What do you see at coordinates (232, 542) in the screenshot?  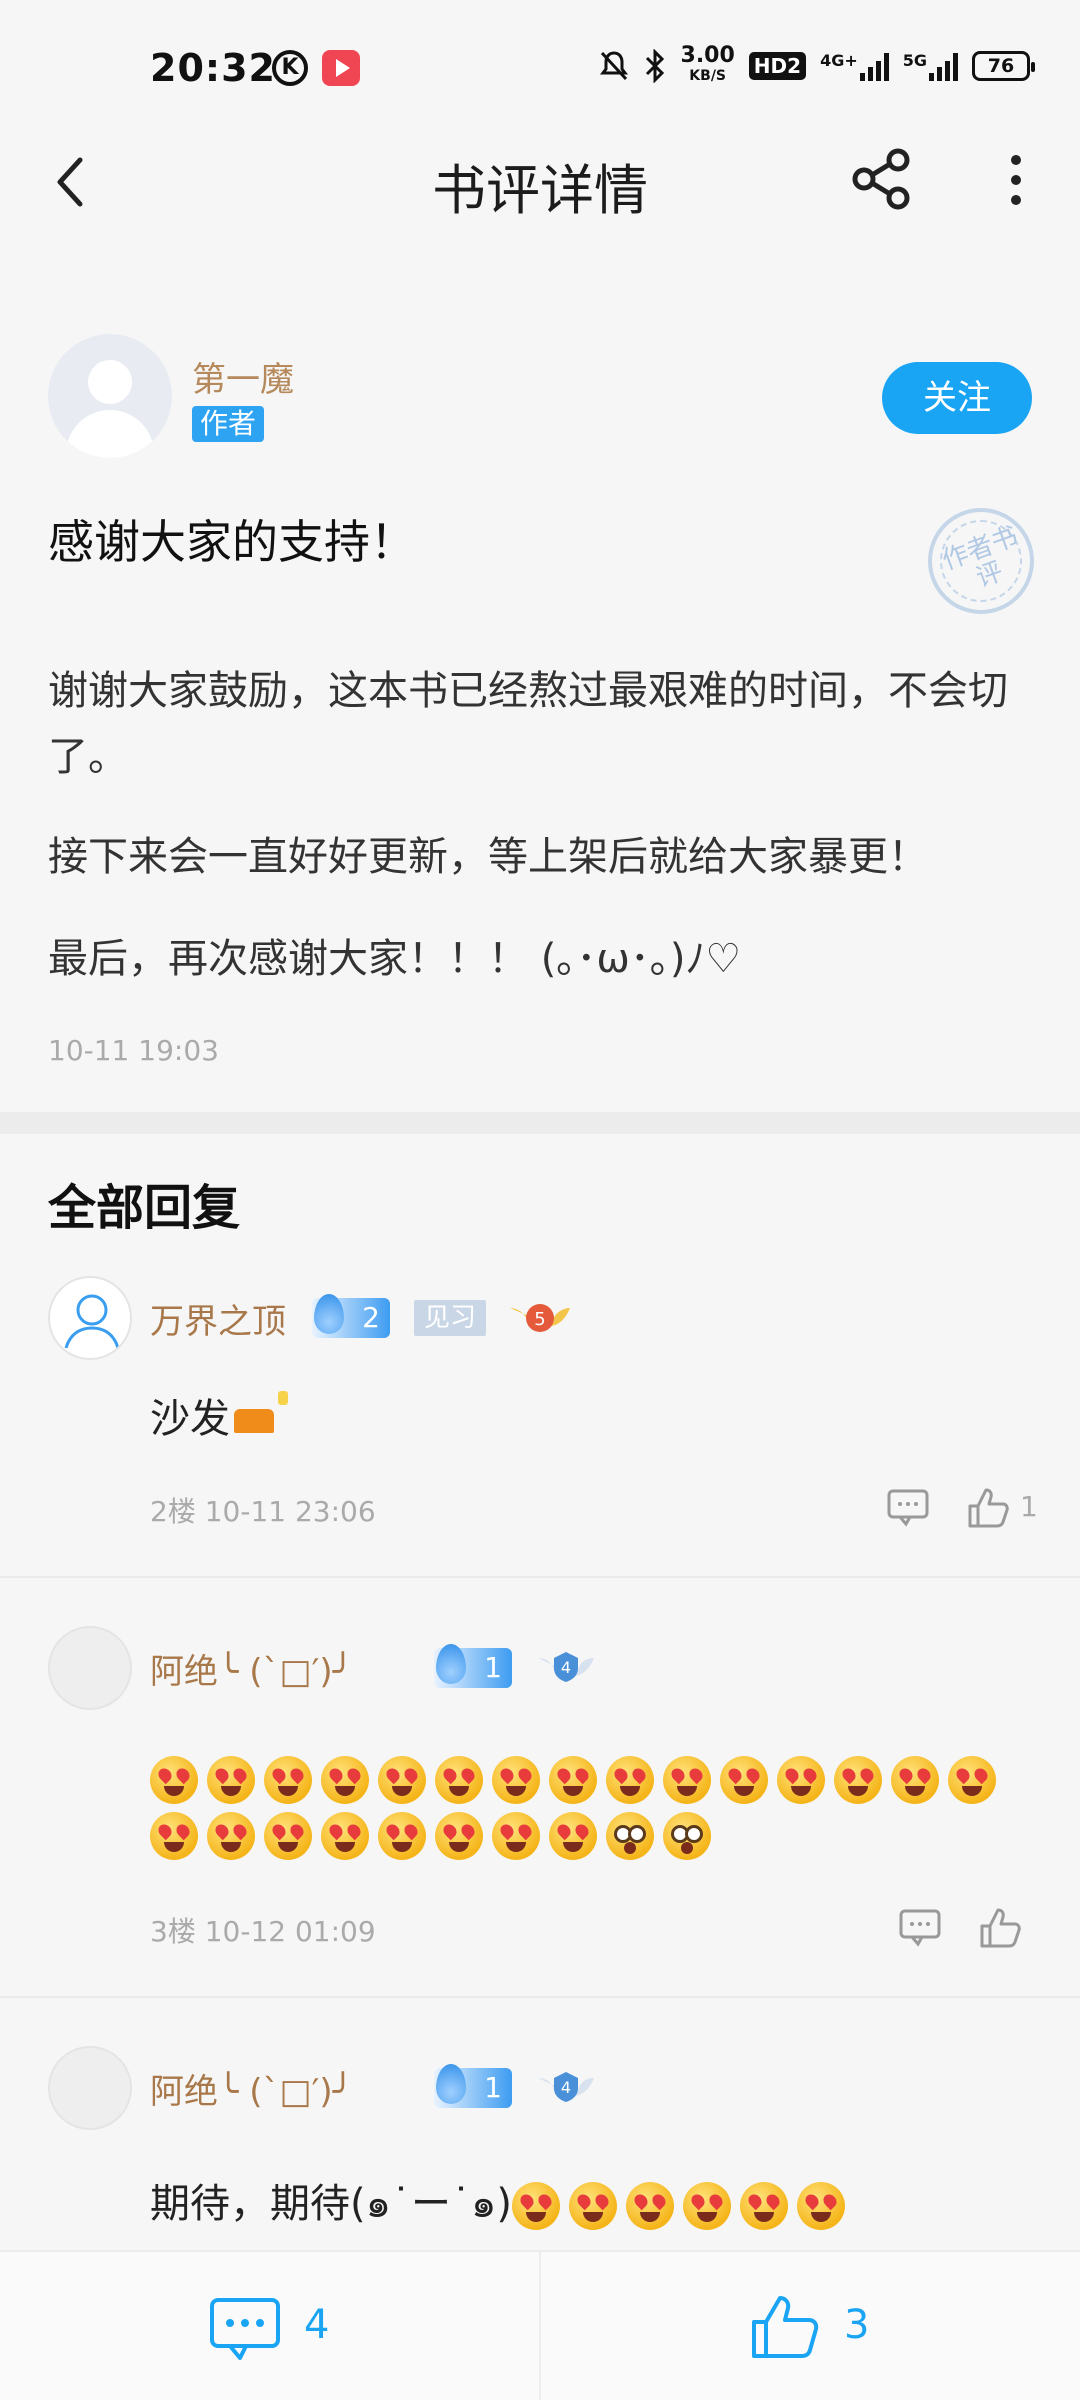 I see `post-title: 感谢大家的支持！` at bounding box center [232, 542].